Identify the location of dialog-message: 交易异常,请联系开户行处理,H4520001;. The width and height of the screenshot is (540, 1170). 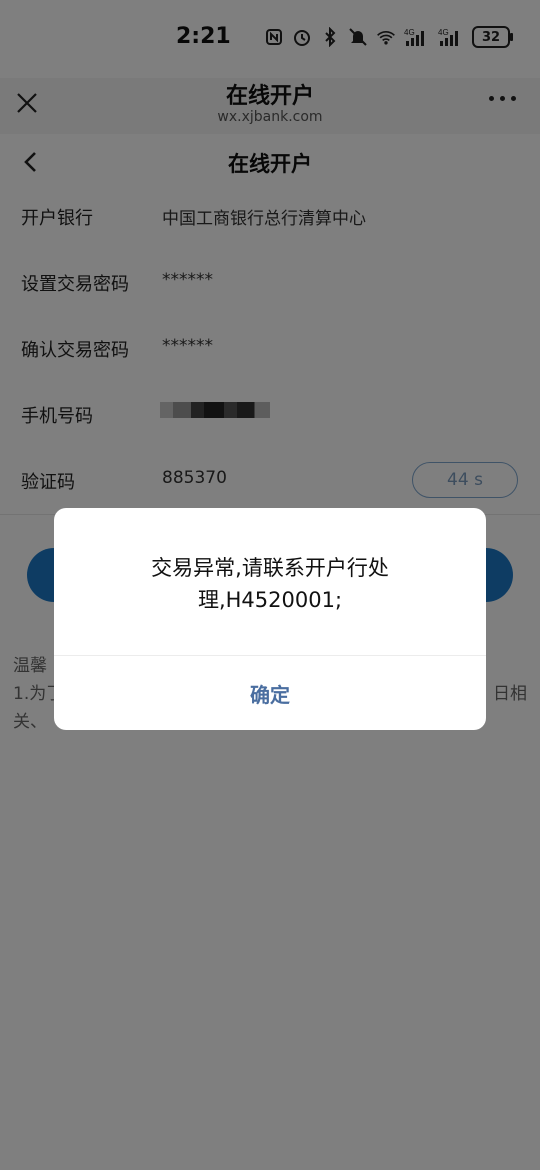
(270, 584).